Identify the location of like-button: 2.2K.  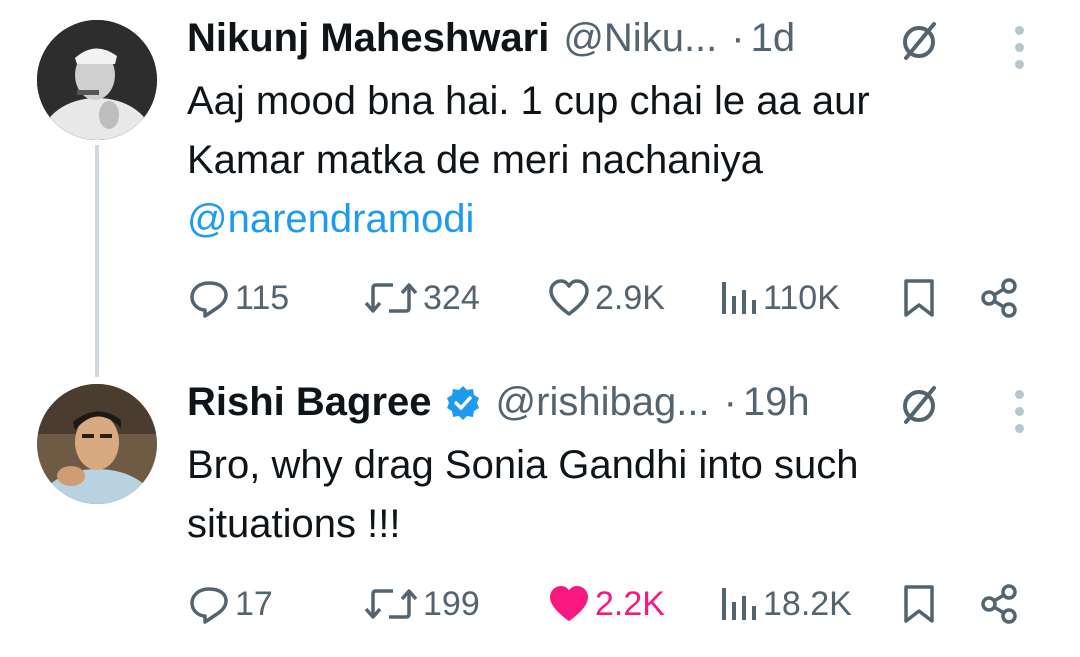
(606, 604).